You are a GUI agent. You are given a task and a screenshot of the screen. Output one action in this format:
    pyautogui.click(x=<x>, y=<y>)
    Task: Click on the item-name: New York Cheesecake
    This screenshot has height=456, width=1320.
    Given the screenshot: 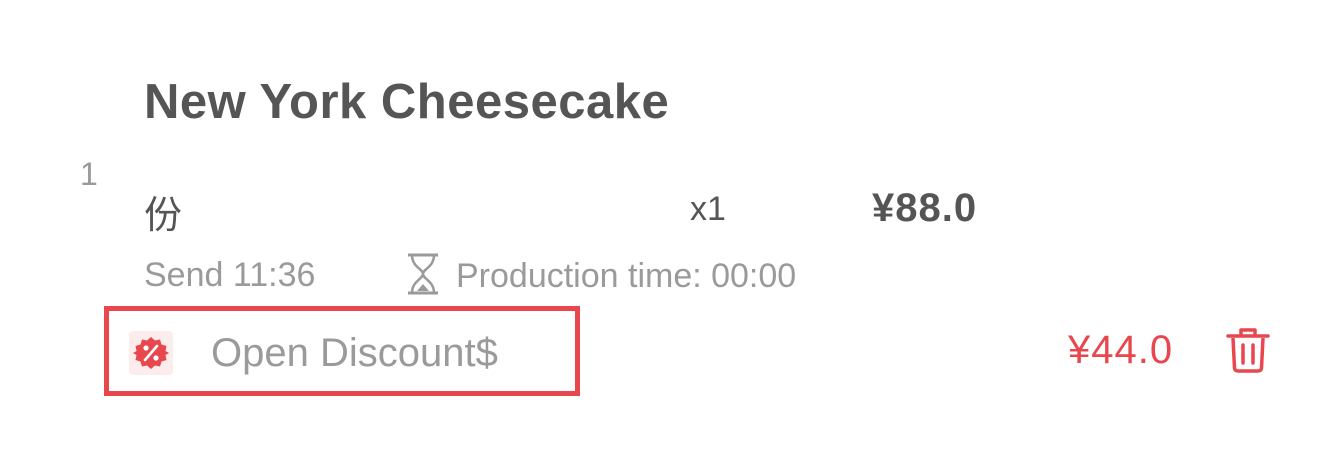 What is the action you would take?
    pyautogui.click(x=407, y=102)
    